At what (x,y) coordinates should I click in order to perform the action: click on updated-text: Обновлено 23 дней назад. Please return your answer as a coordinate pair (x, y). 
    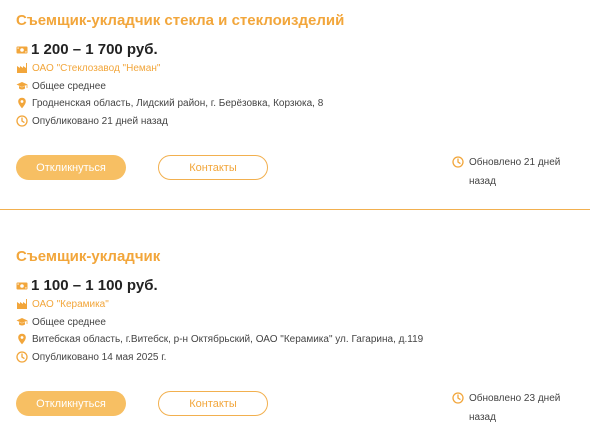
    Looking at the image, I should click on (515, 408).